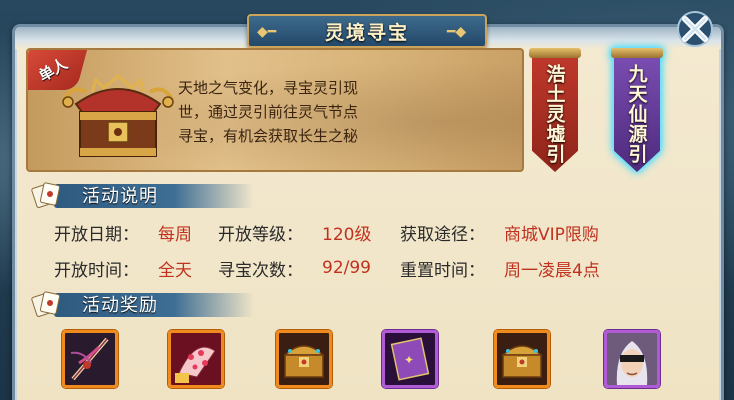  I want to click on tab-body: 浩土灵墟引, so click(555, 113).